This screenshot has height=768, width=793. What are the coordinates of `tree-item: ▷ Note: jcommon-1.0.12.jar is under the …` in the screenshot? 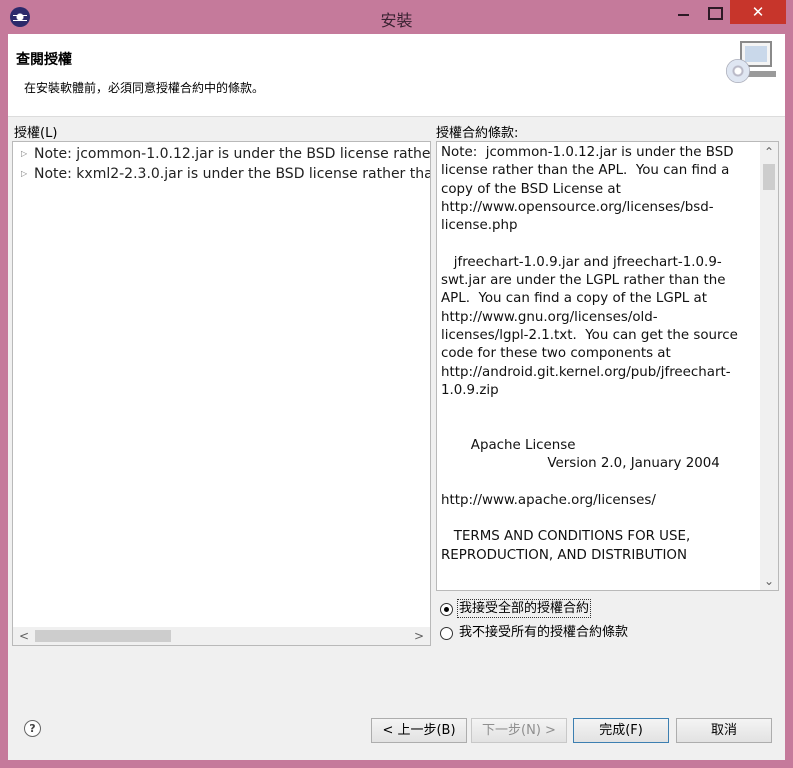 It's located at (222, 154).